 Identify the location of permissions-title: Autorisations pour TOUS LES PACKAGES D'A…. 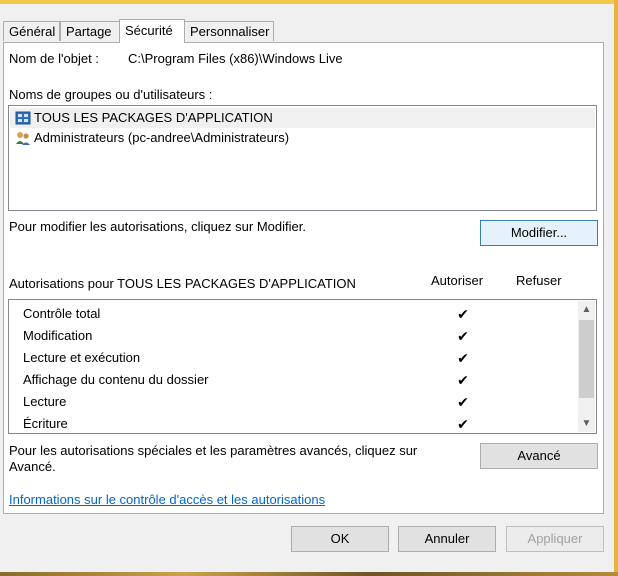
(182, 283).